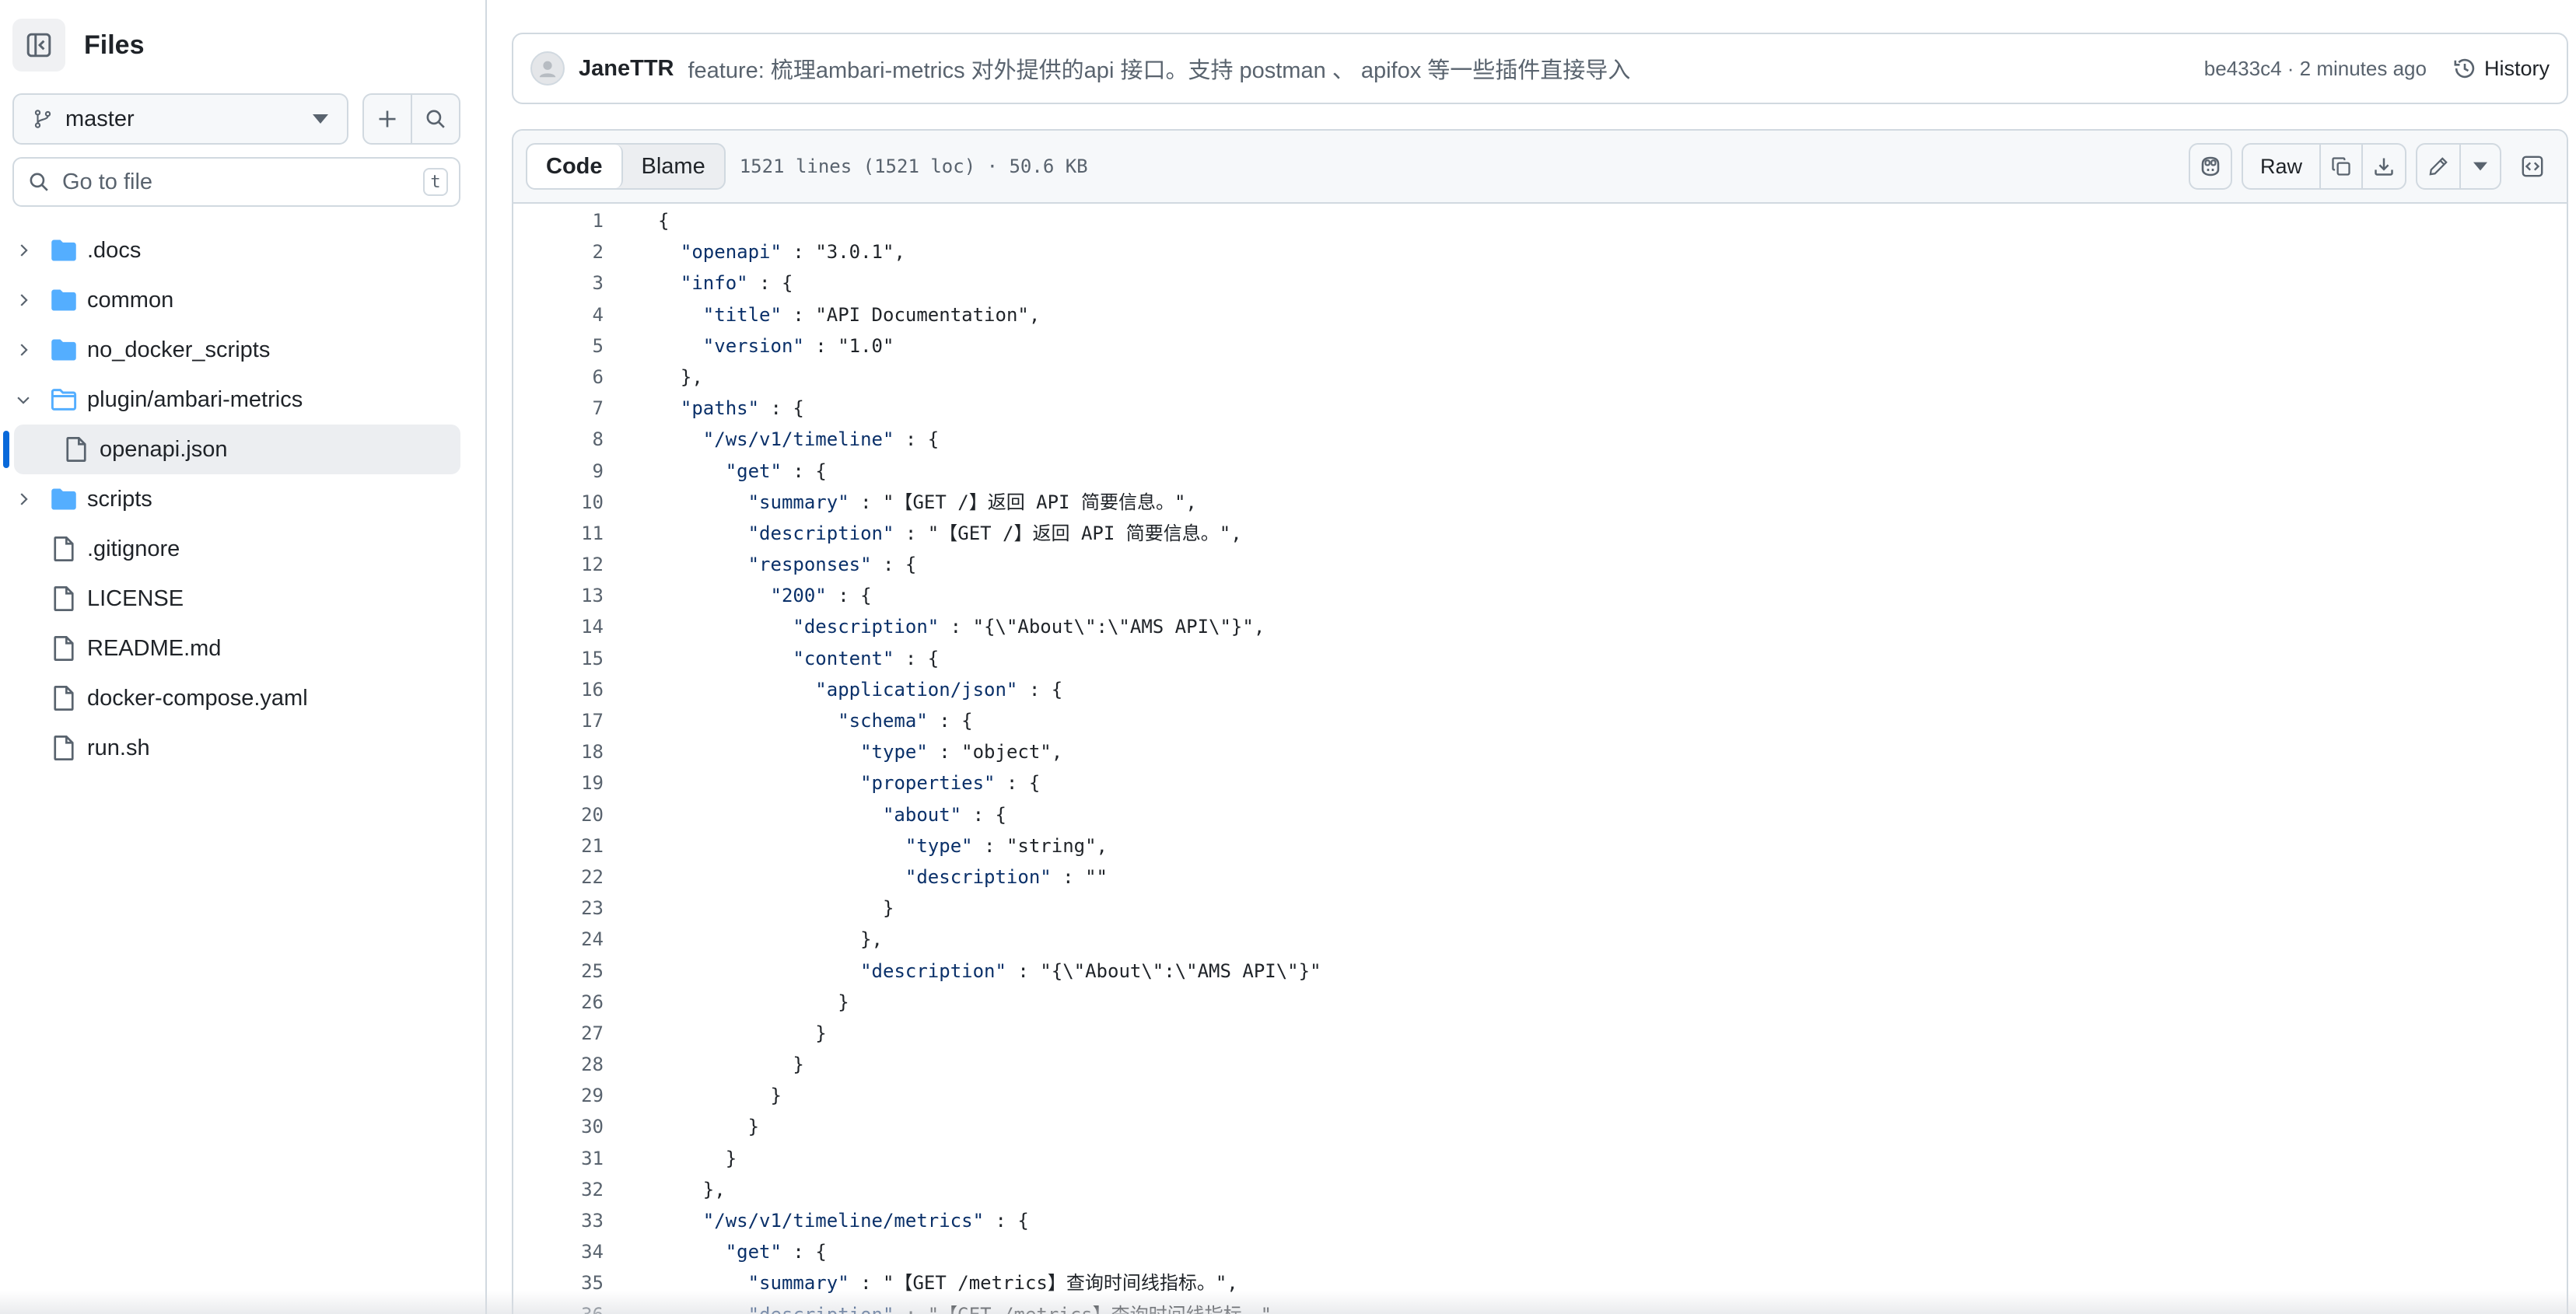 Image resolution: width=2576 pixels, height=1314 pixels. Describe the element at coordinates (559, 845) in the screenshot. I see `line-number: 21` at that location.